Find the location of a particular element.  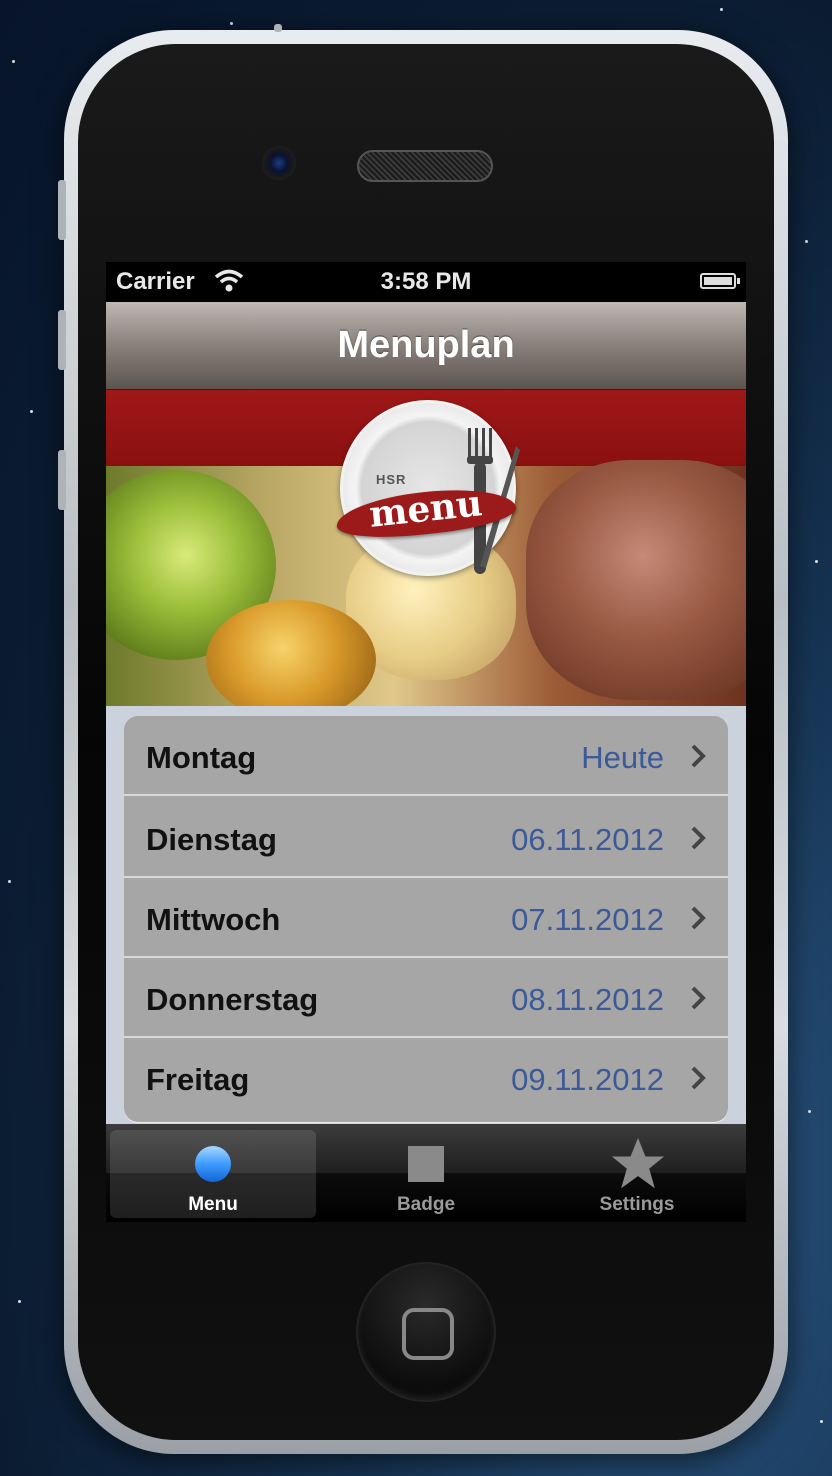

row-day-label: Freitag is located at coordinates (198, 1079).